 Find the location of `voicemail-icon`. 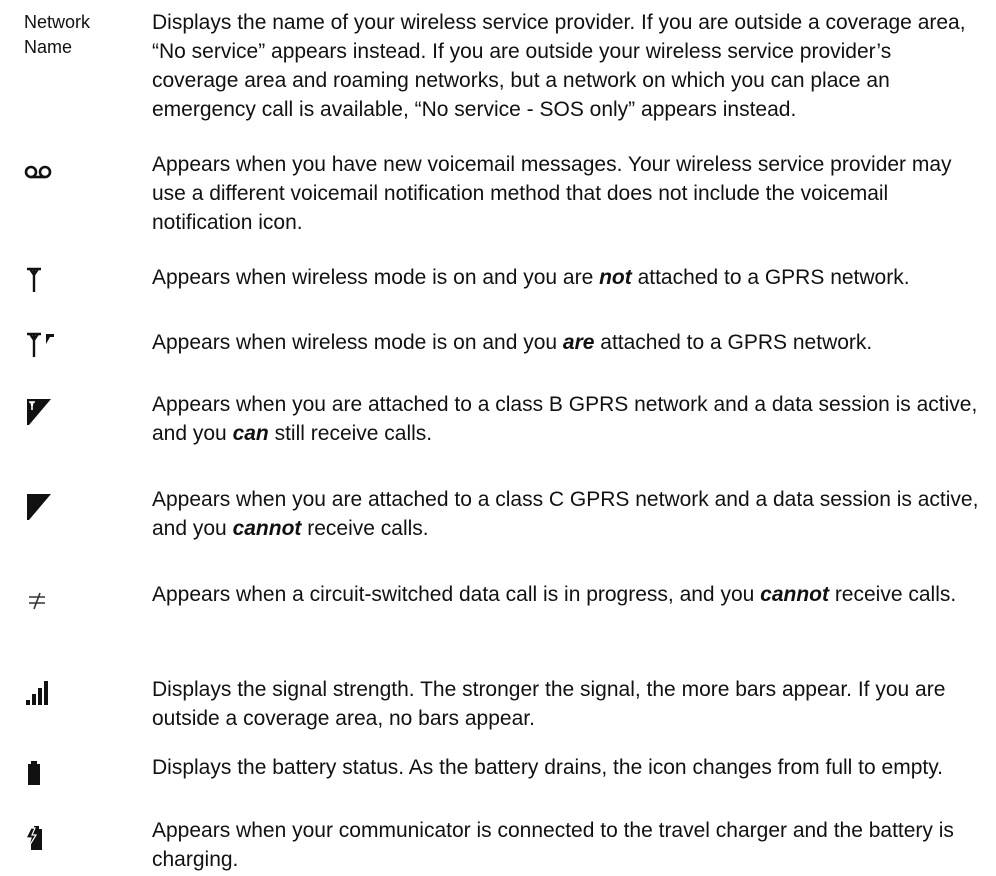

voicemail-icon is located at coordinates (79, 172).